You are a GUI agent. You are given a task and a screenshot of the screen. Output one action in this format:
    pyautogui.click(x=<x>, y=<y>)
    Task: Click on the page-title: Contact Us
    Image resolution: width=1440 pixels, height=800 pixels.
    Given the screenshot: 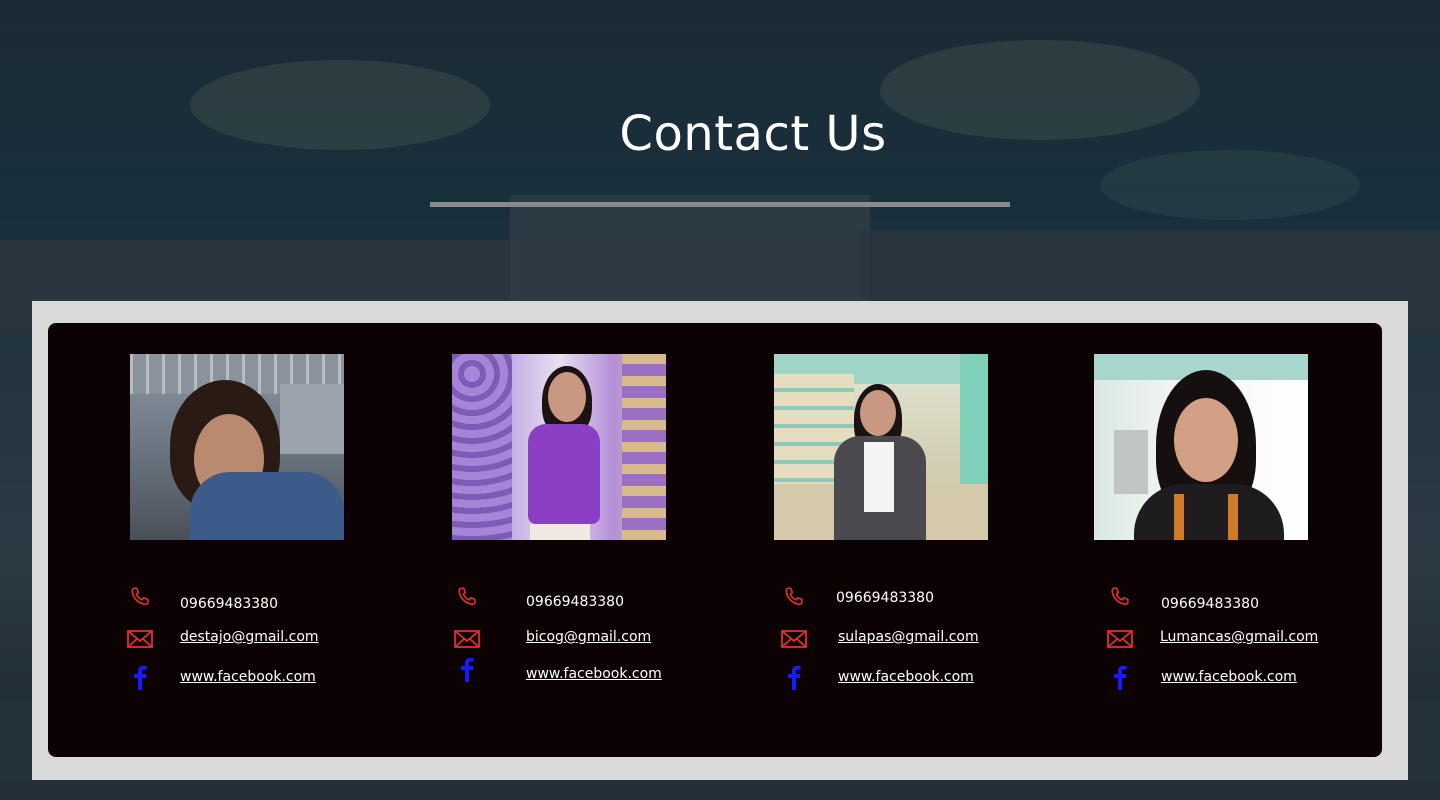 What is the action you would take?
    pyautogui.click(x=753, y=134)
    